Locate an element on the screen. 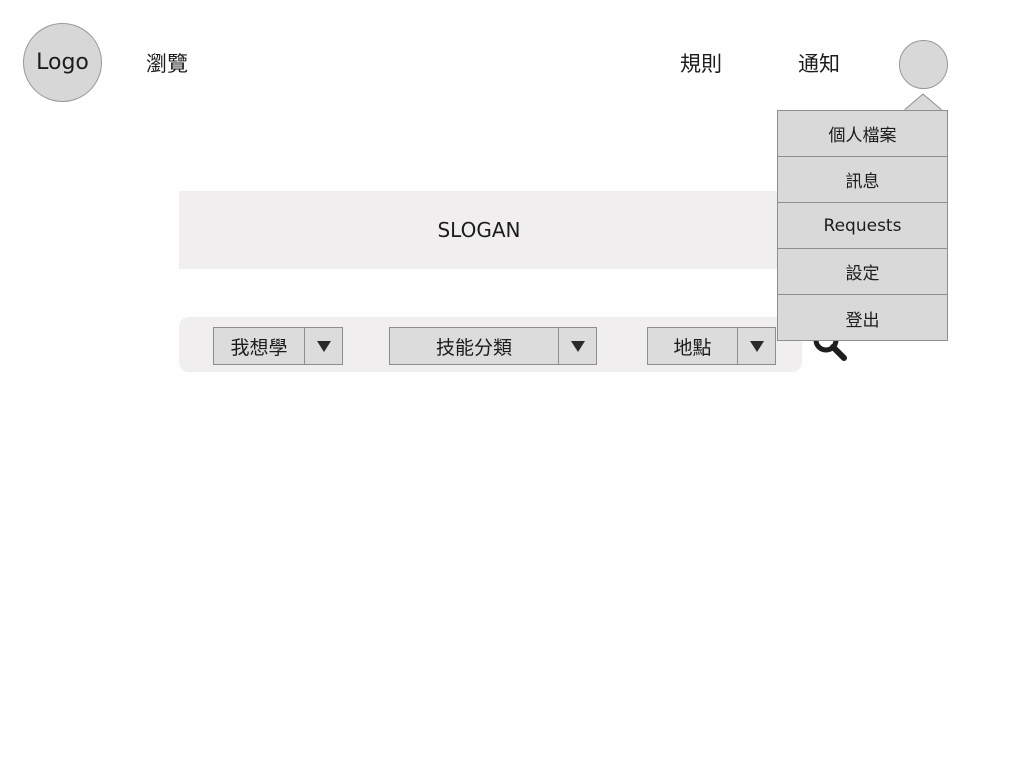 This screenshot has width=1024, height=768. nav-notifications: 通知 is located at coordinates (819, 64).